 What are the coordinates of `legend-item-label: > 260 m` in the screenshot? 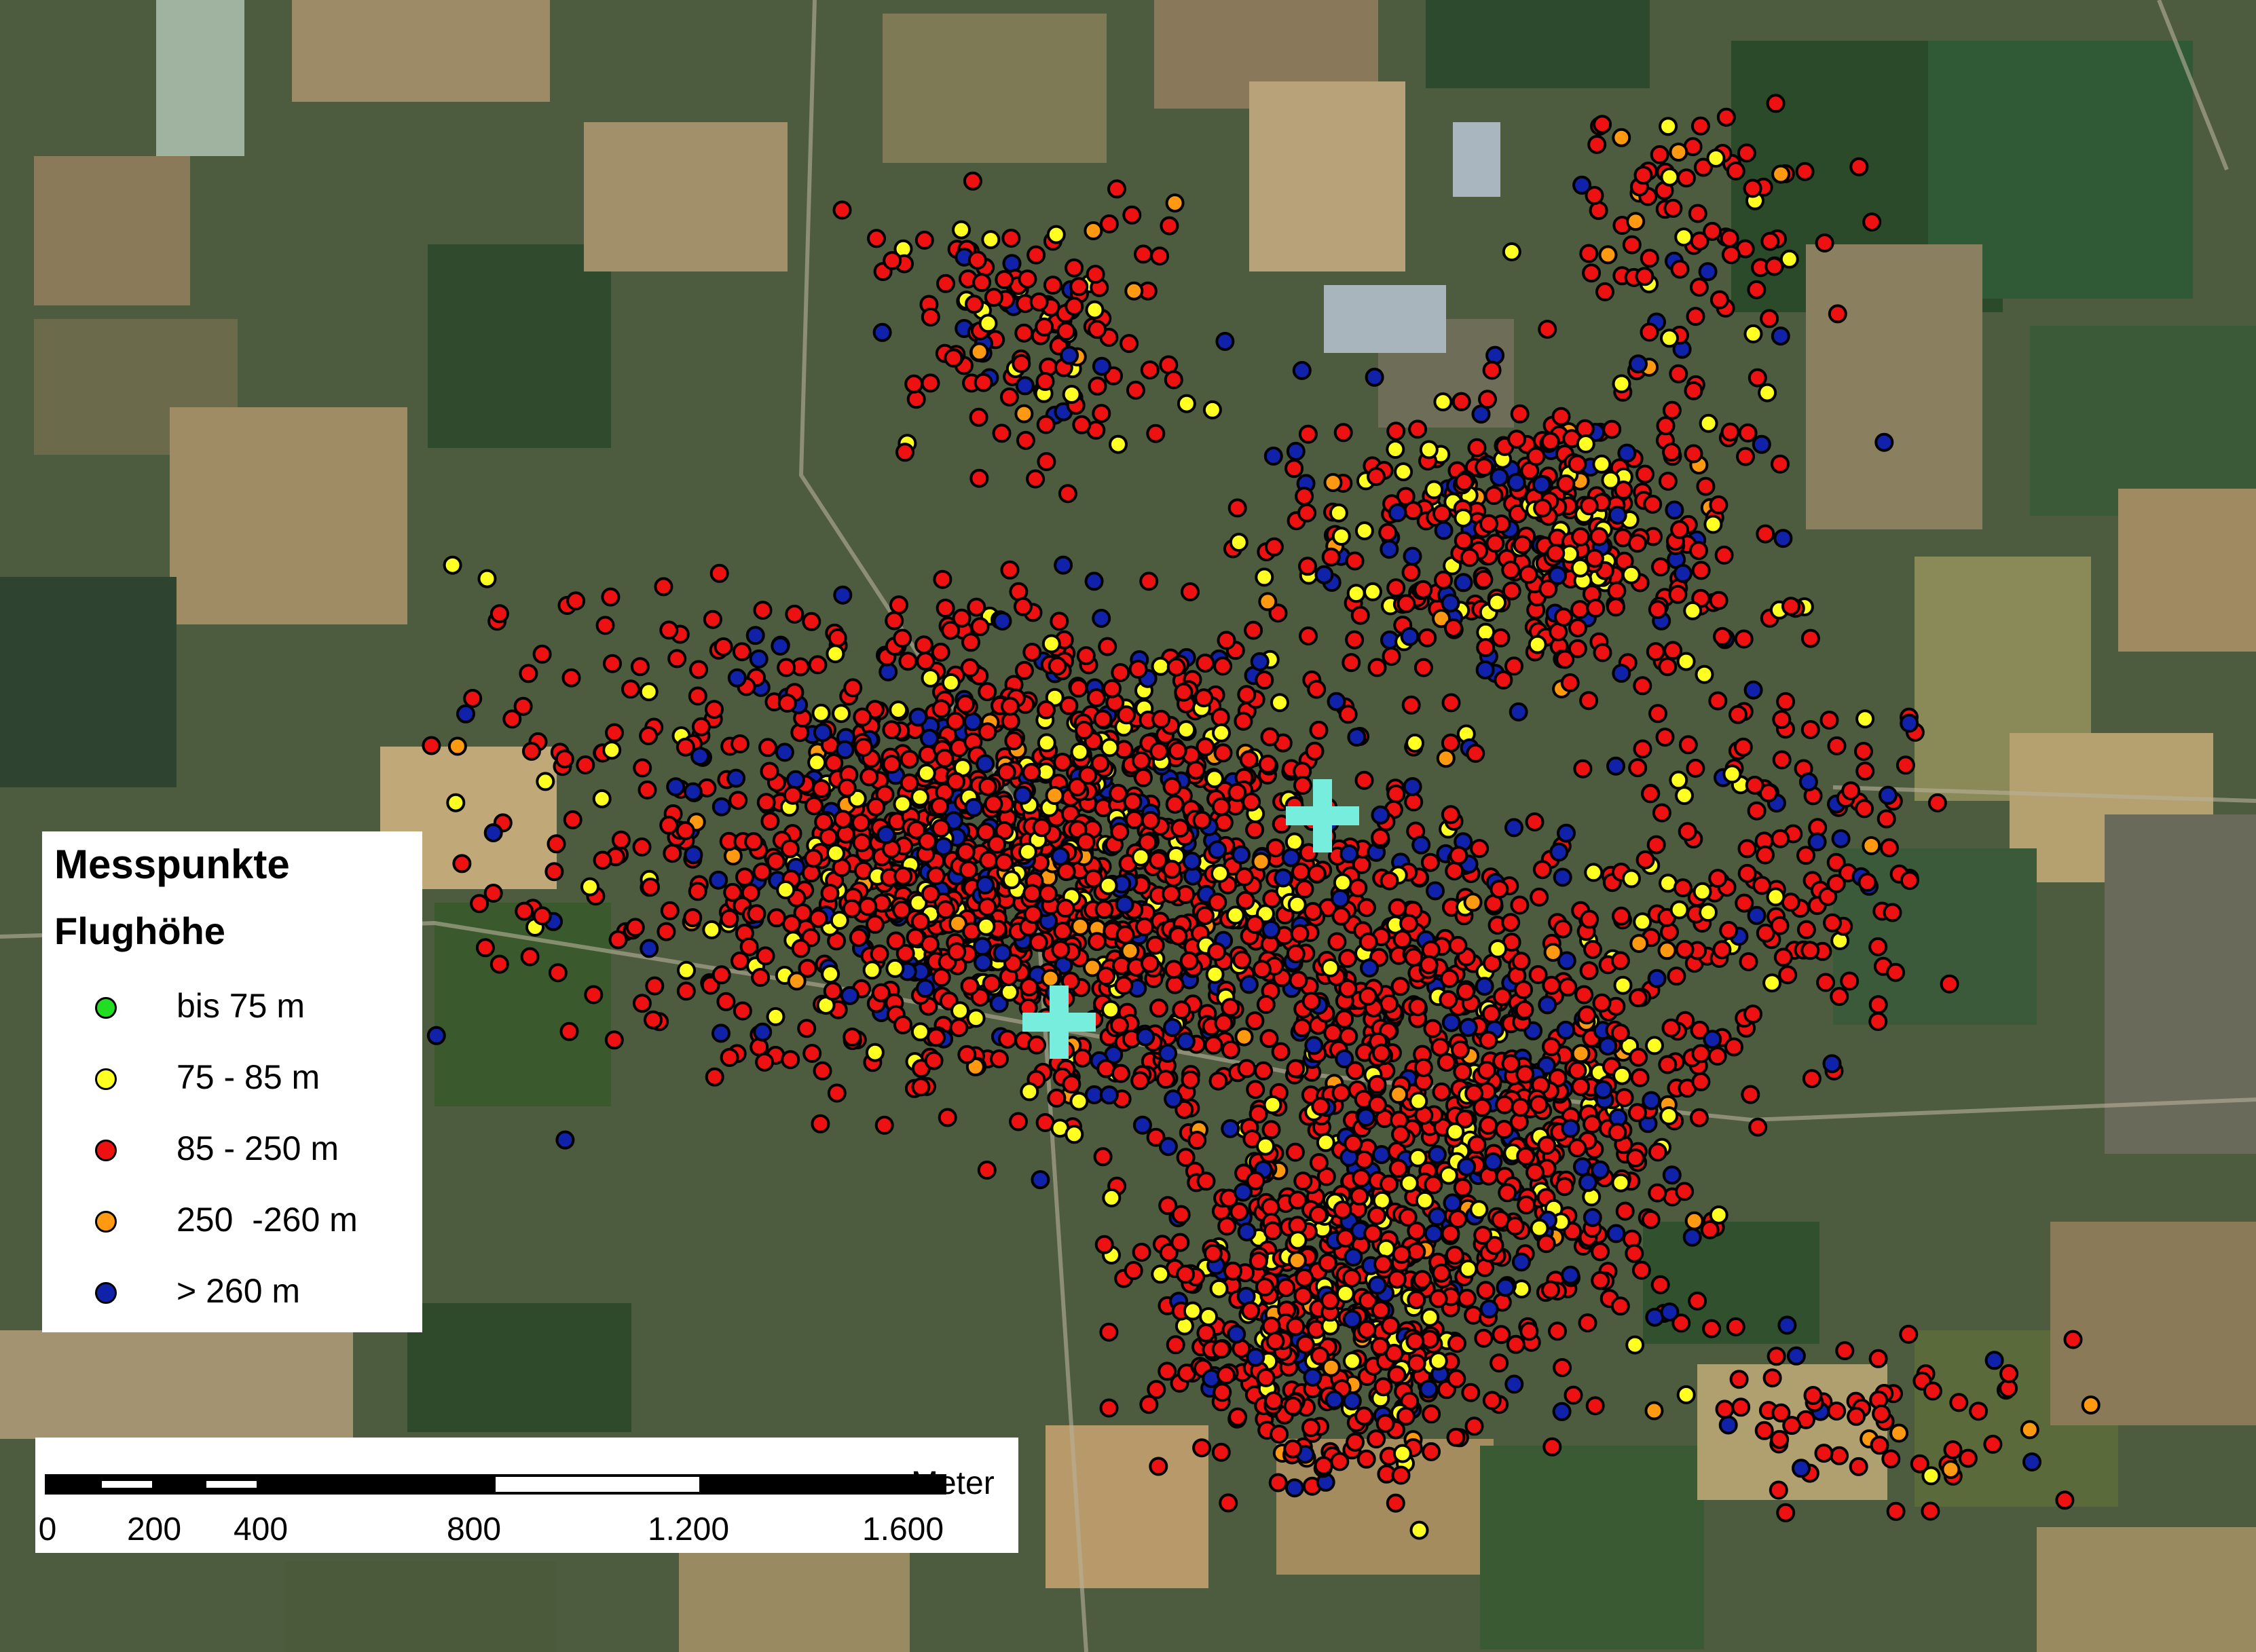 It's located at (239, 1291).